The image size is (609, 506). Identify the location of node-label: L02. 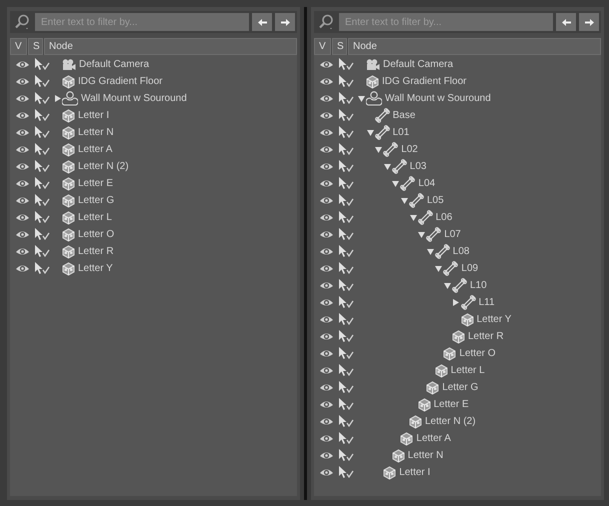
(409, 149).